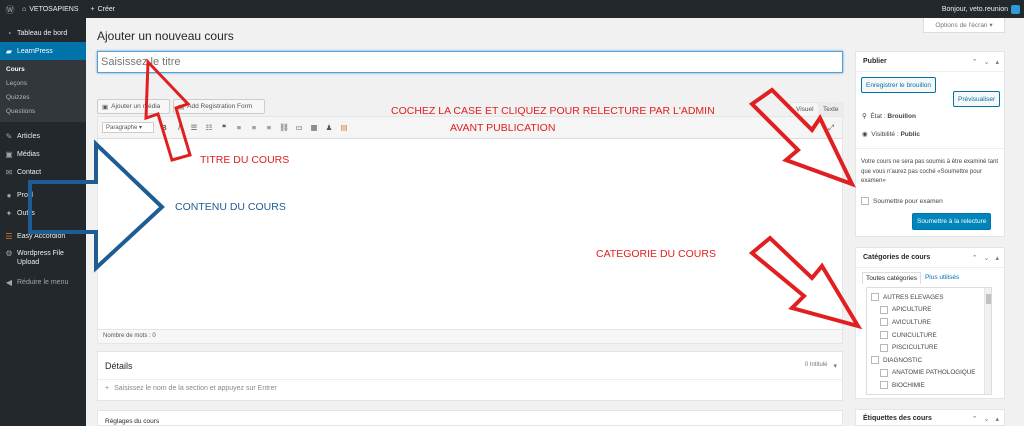  What do you see at coordinates (9, 236) in the screenshot?
I see `accordion-icon: ☰` at bounding box center [9, 236].